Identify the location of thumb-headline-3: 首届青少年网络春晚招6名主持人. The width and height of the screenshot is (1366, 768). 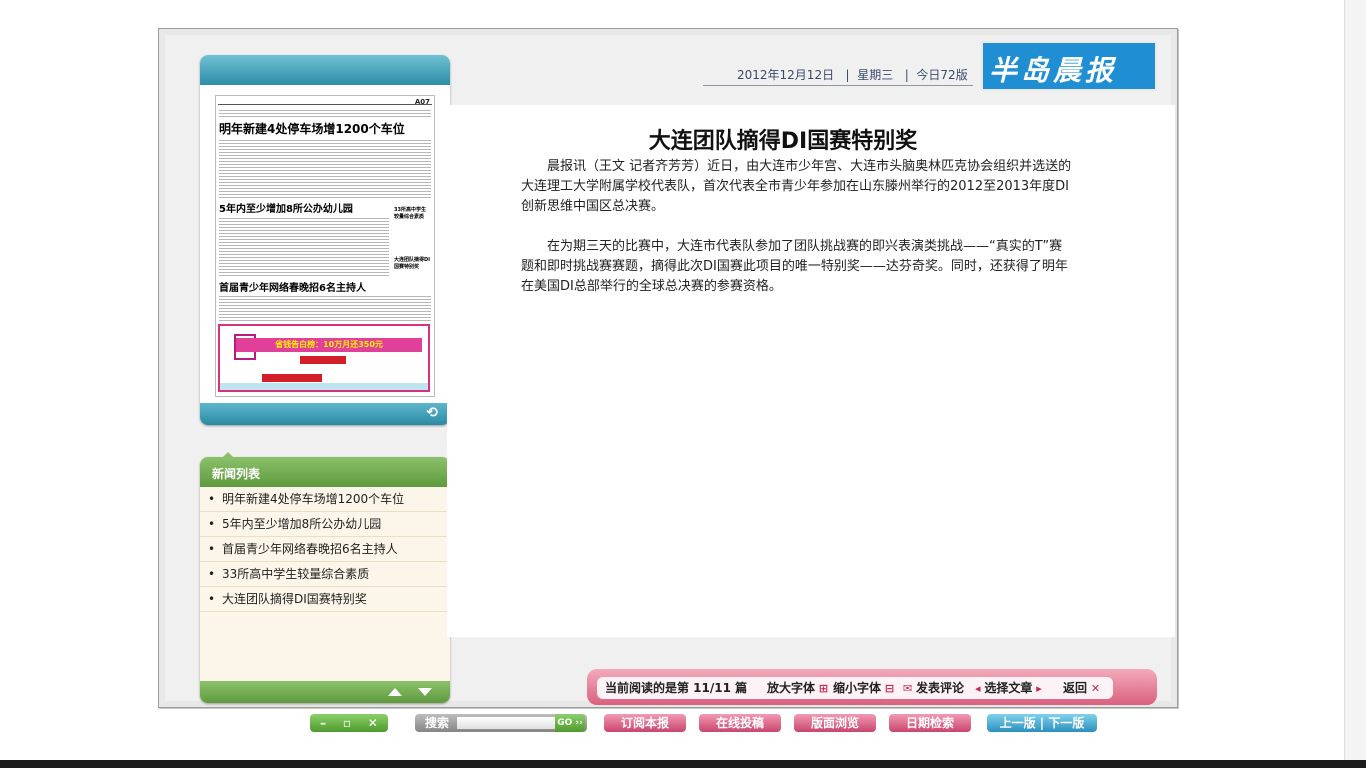
(292, 288).